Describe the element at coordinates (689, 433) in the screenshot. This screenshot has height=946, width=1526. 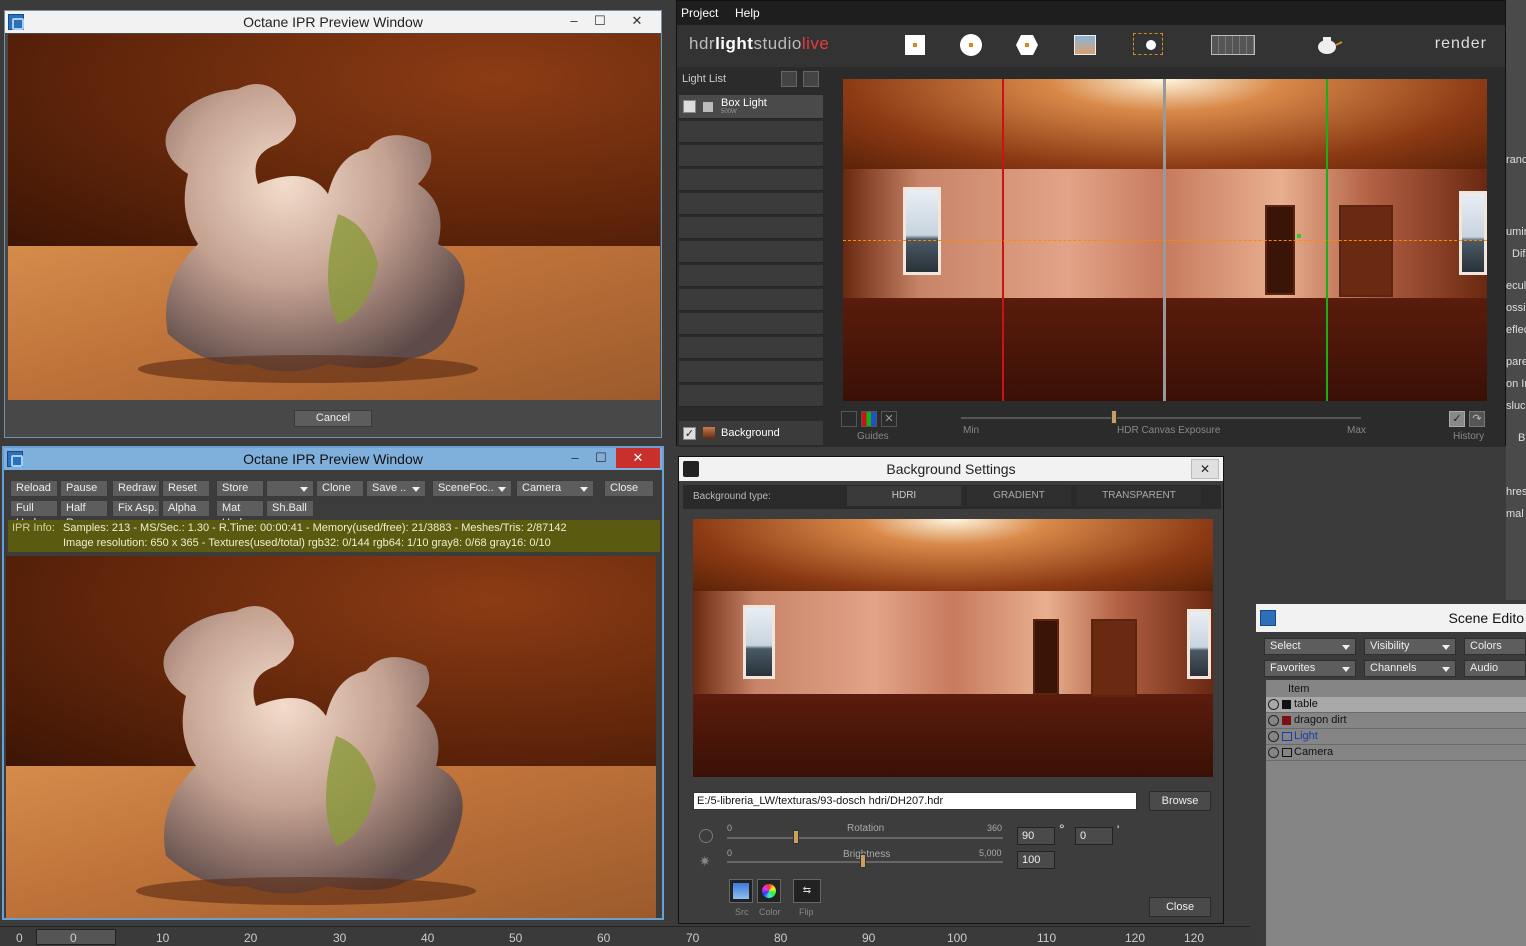
I see `background-checkbox: ✓` at that location.